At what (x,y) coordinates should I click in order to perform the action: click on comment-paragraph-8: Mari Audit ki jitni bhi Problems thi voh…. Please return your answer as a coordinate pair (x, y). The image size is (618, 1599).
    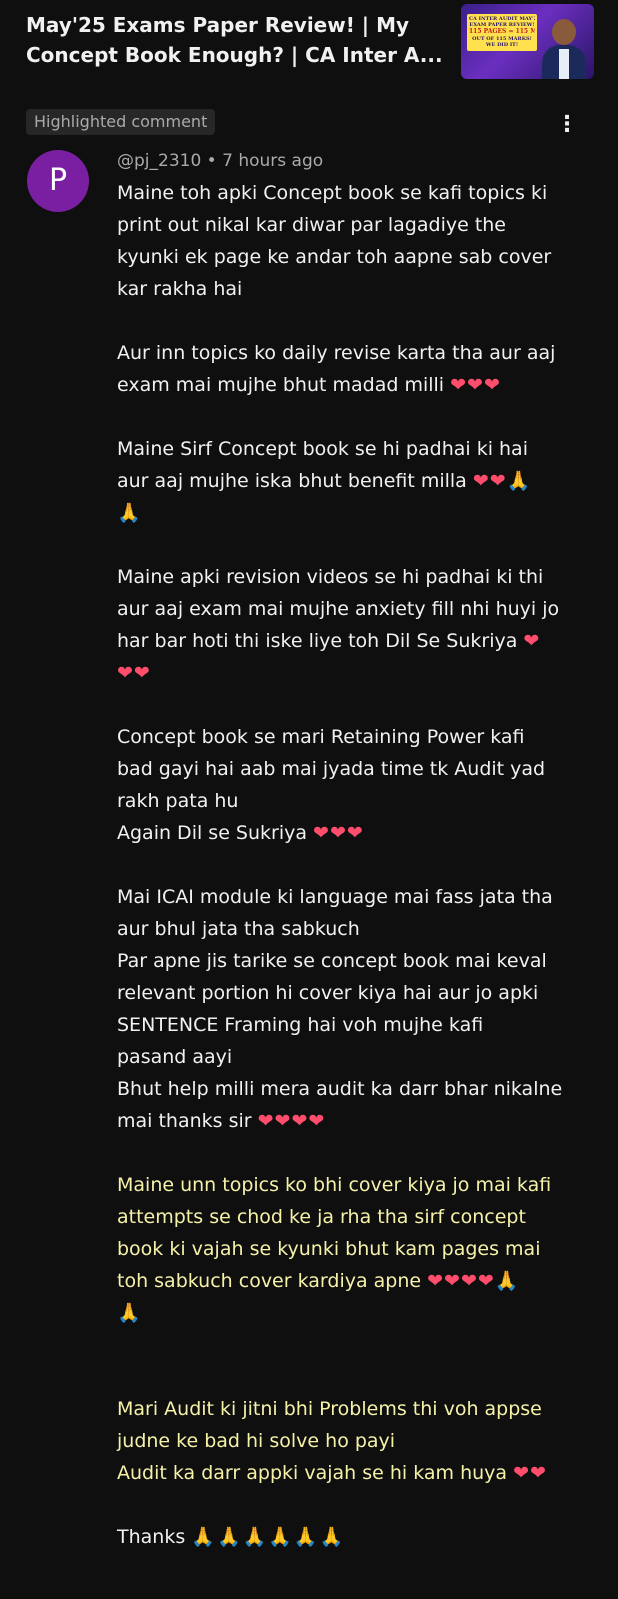
    Looking at the image, I should click on (347, 1441).